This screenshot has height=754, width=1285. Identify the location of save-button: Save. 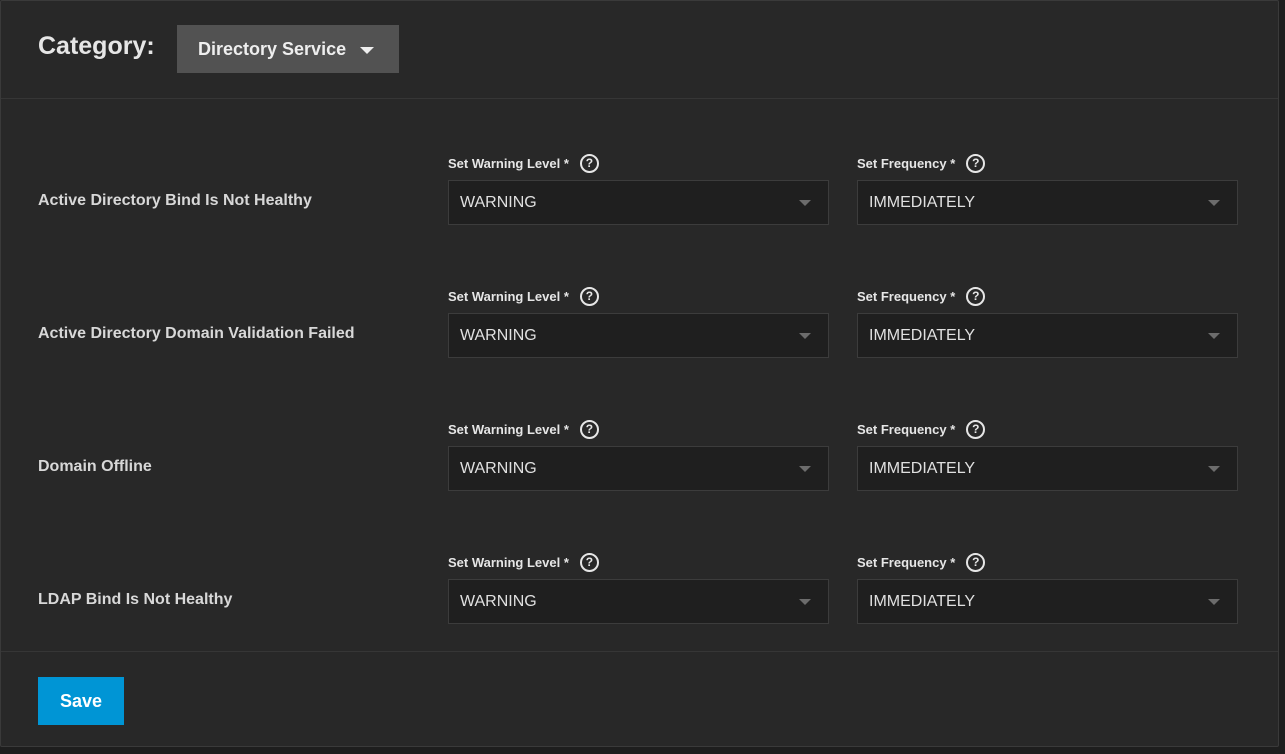
(81, 701).